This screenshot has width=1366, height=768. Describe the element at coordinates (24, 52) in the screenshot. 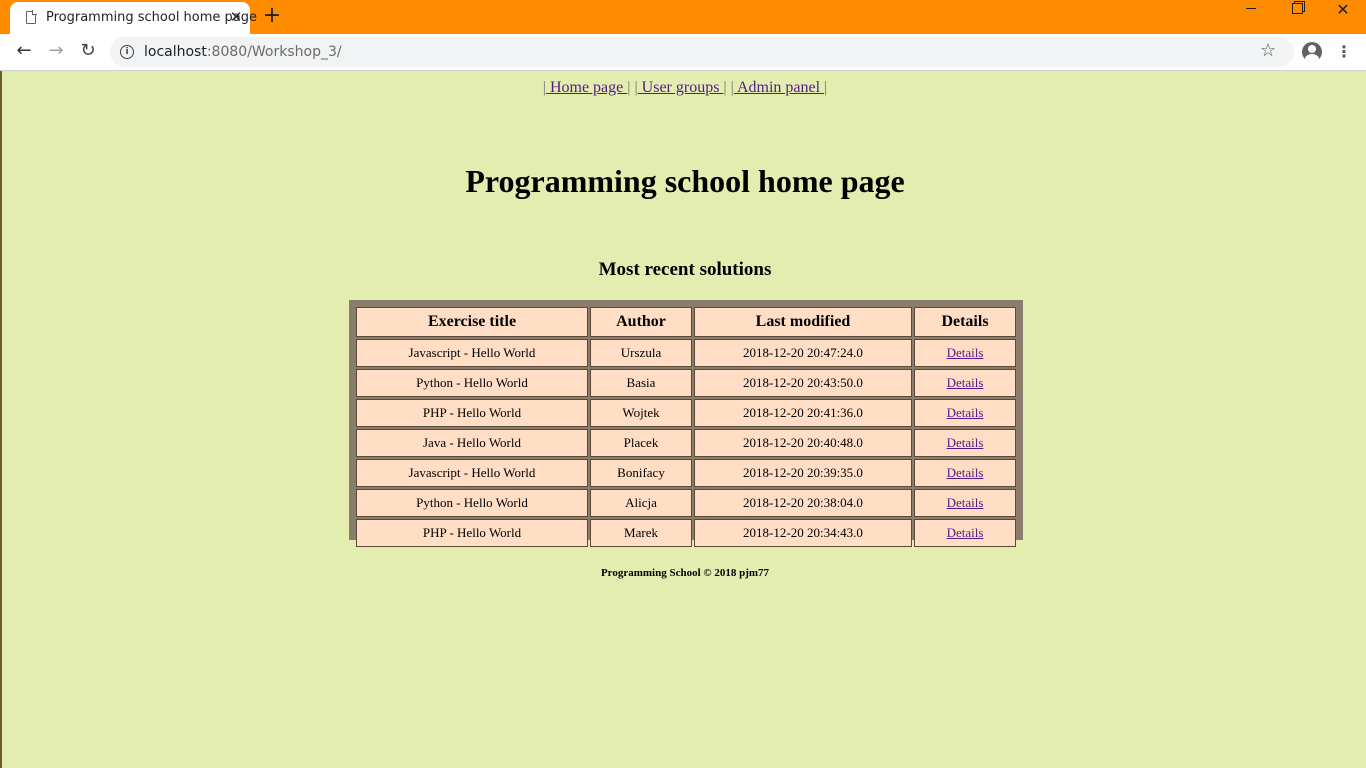

I see `back-button: ←` at that location.